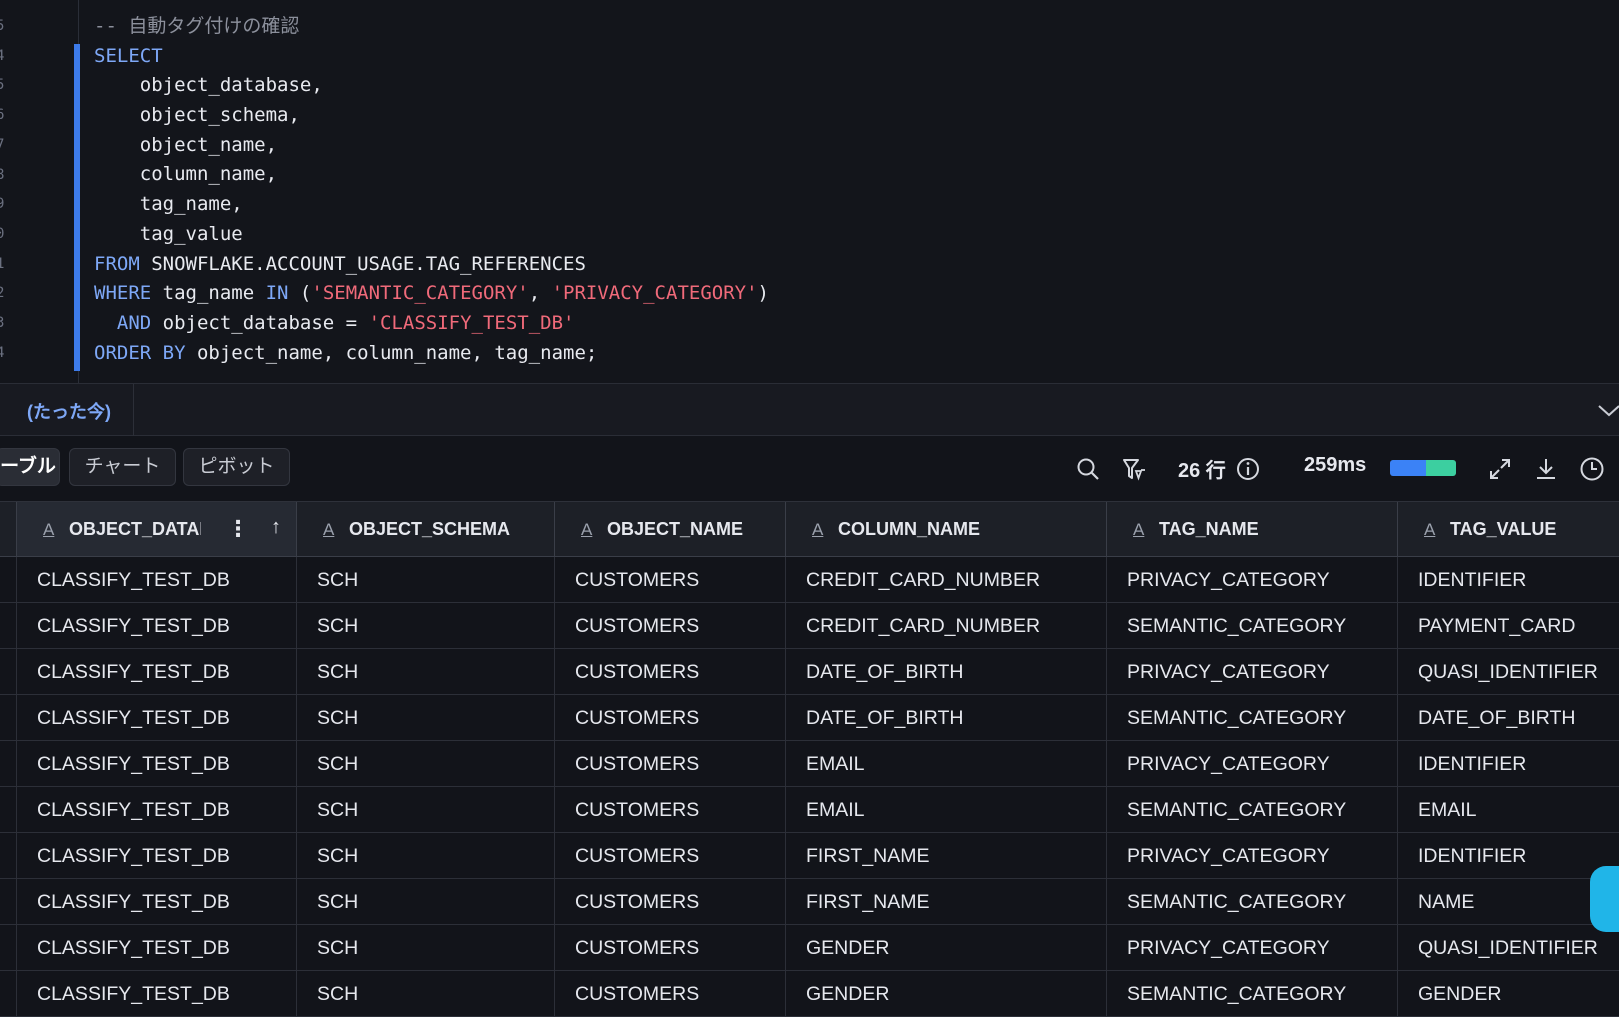 The width and height of the screenshot is (1619, 1017). What do you see at coordinates (236, 467) in the screenshot?
I see `tab-pivot: ピボット` at bounding box center [236, 467].